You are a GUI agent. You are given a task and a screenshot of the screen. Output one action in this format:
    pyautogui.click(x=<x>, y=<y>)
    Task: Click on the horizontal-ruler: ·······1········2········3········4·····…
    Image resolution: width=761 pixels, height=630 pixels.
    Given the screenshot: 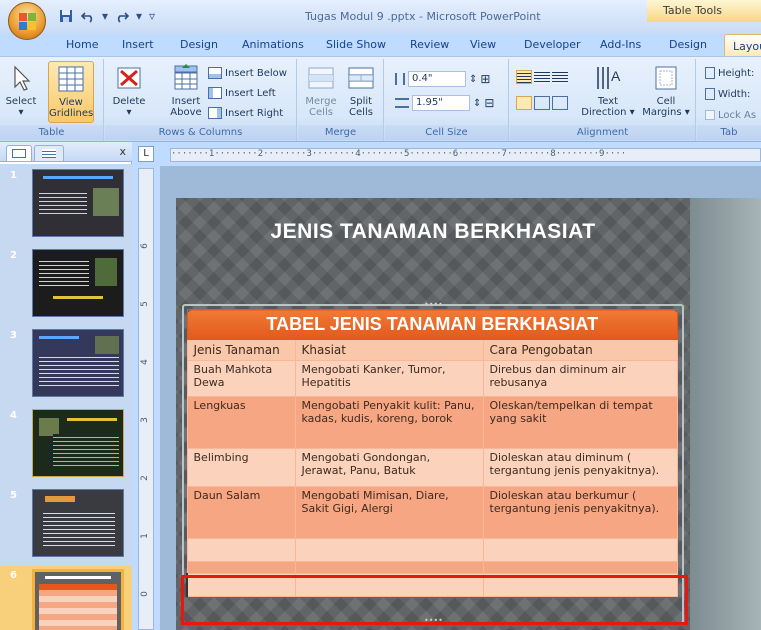 What is the action you would take?
    pyautogui.click(x=465, y=155)
    